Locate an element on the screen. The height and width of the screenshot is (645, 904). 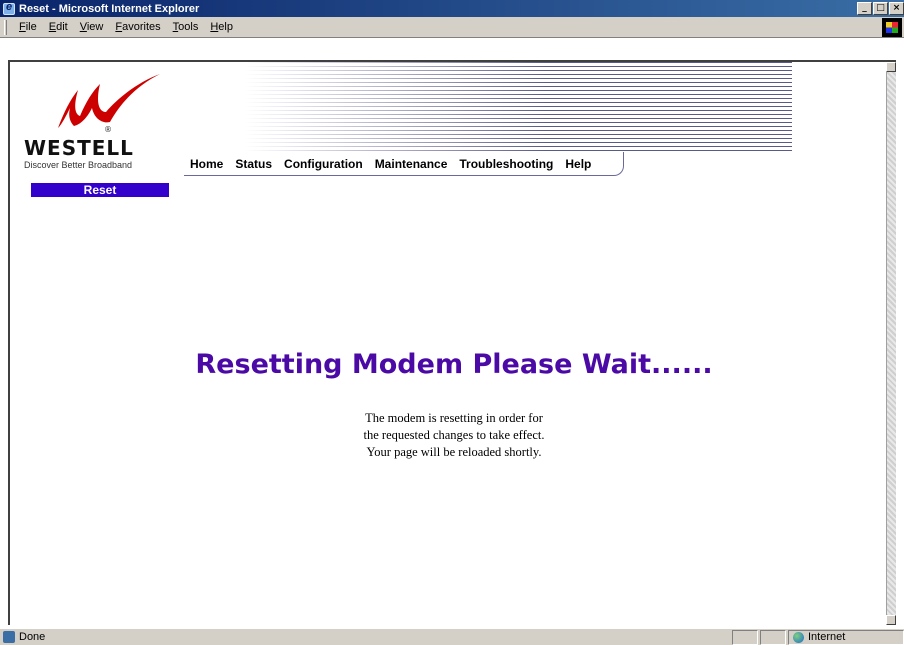
security-zone: Internet is located at coordinates (846, 637).